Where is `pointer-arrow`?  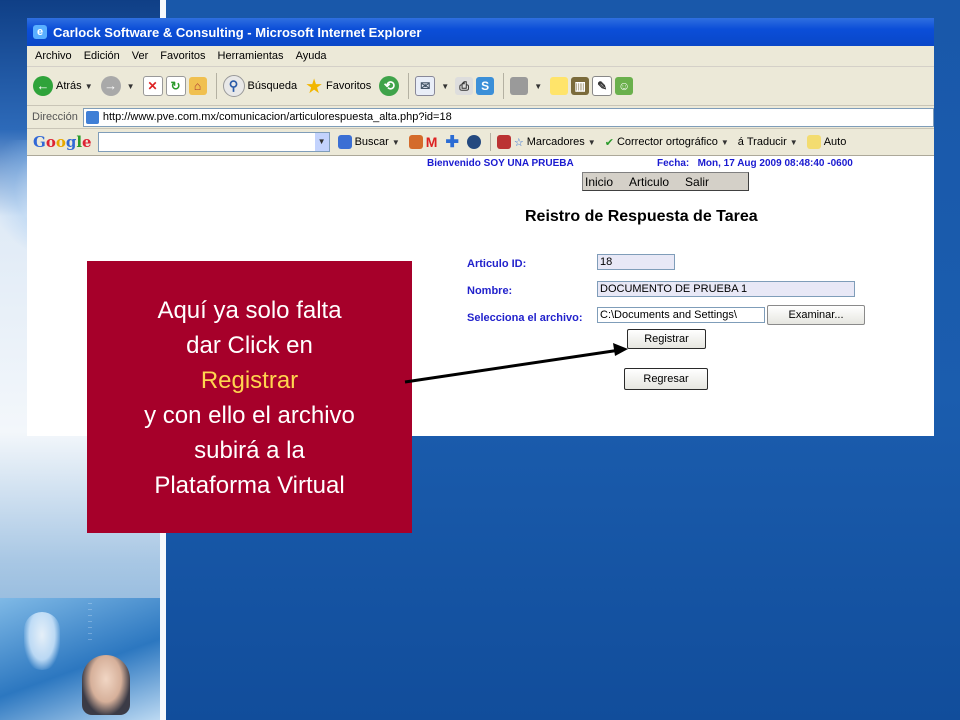 pointer-arrow is located at coordinates (516, 363).